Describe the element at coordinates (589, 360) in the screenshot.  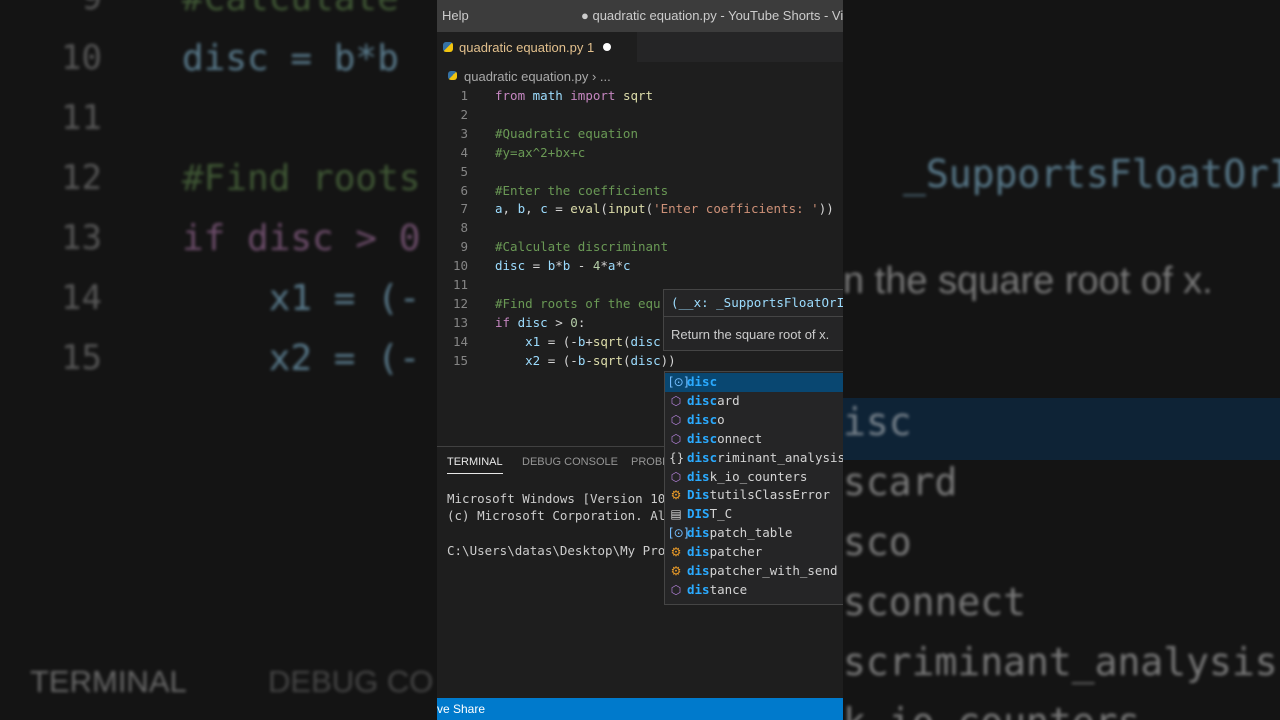
I see `code-token: -` at that location.